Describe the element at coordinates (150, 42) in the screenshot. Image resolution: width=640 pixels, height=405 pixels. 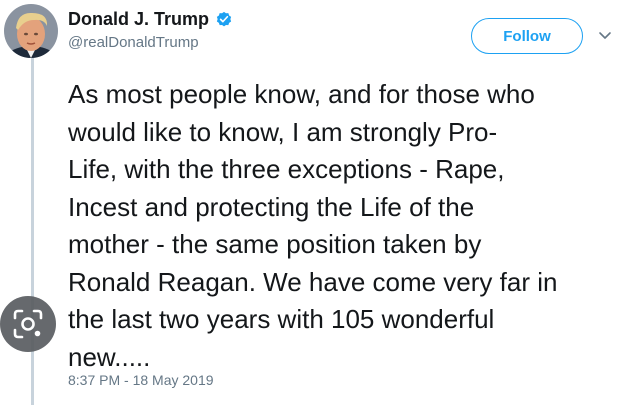
I see `user-handle: @realDonaldTrump` at that location.